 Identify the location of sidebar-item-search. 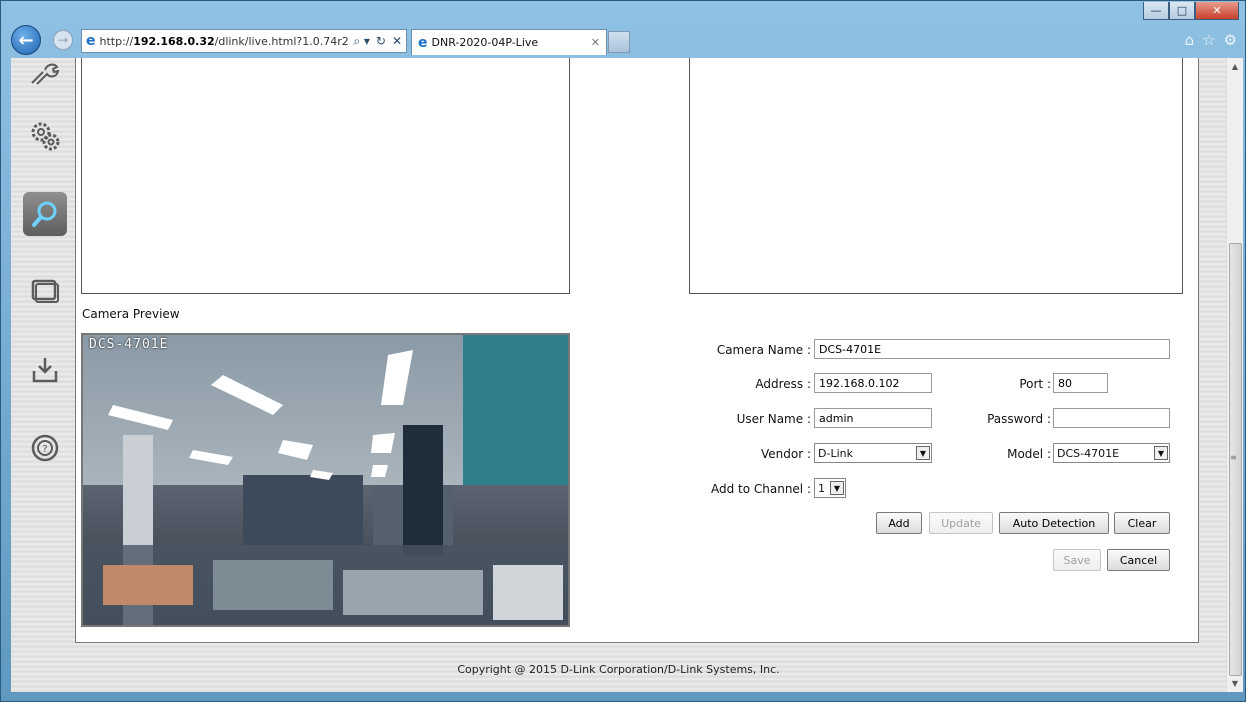
(45, 214).